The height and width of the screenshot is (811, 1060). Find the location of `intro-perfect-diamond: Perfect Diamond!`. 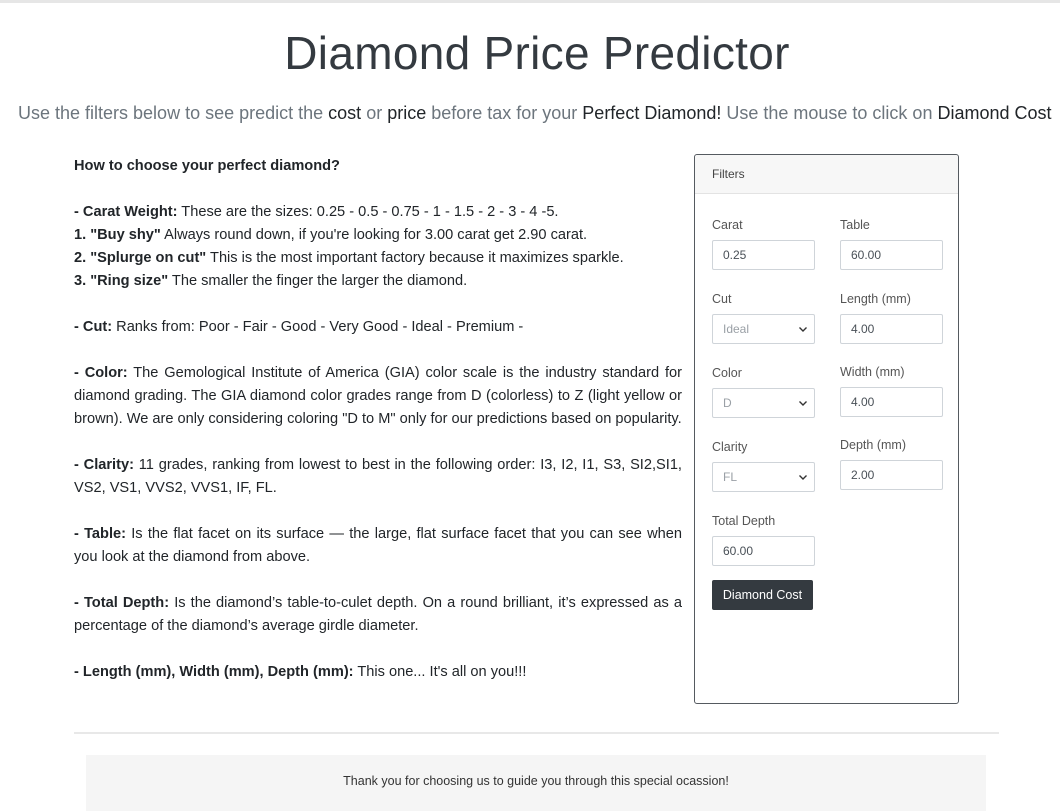

intro-perfect-diamond: Perfect Diamond! is located at coordinates (652, 113).